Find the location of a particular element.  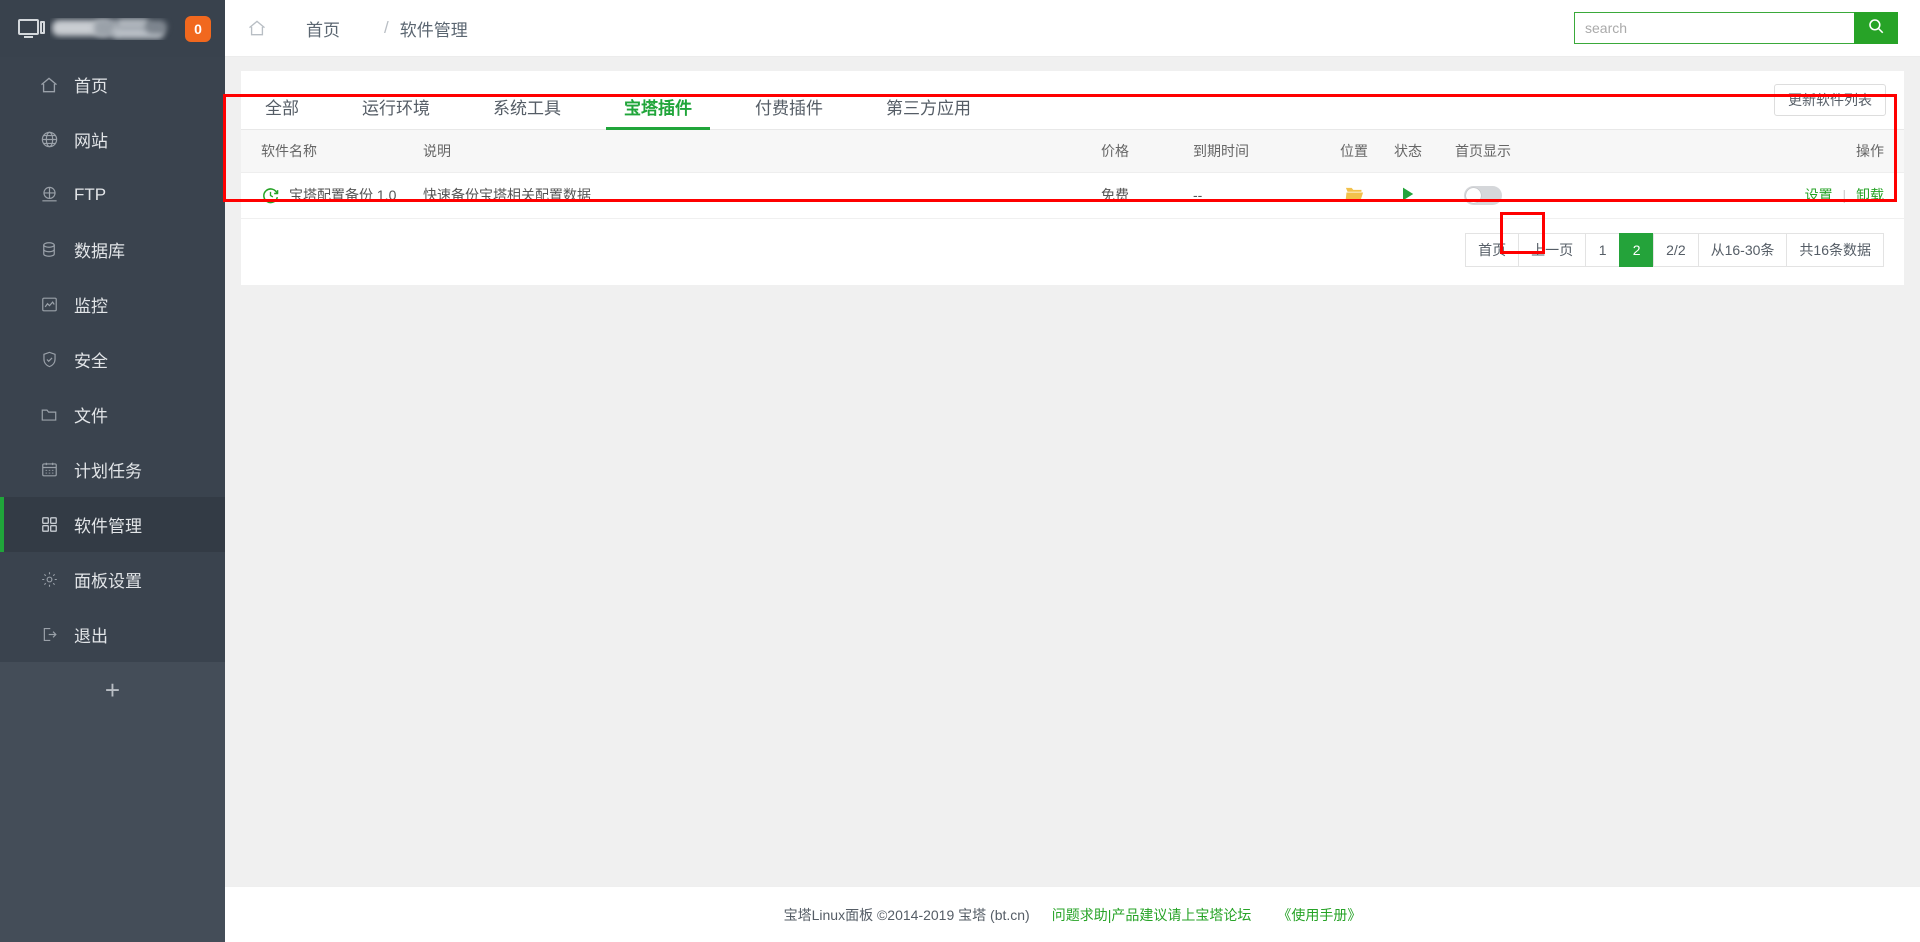

sidebar-item-label: 计划任务 is located at coordinates (108, 471).